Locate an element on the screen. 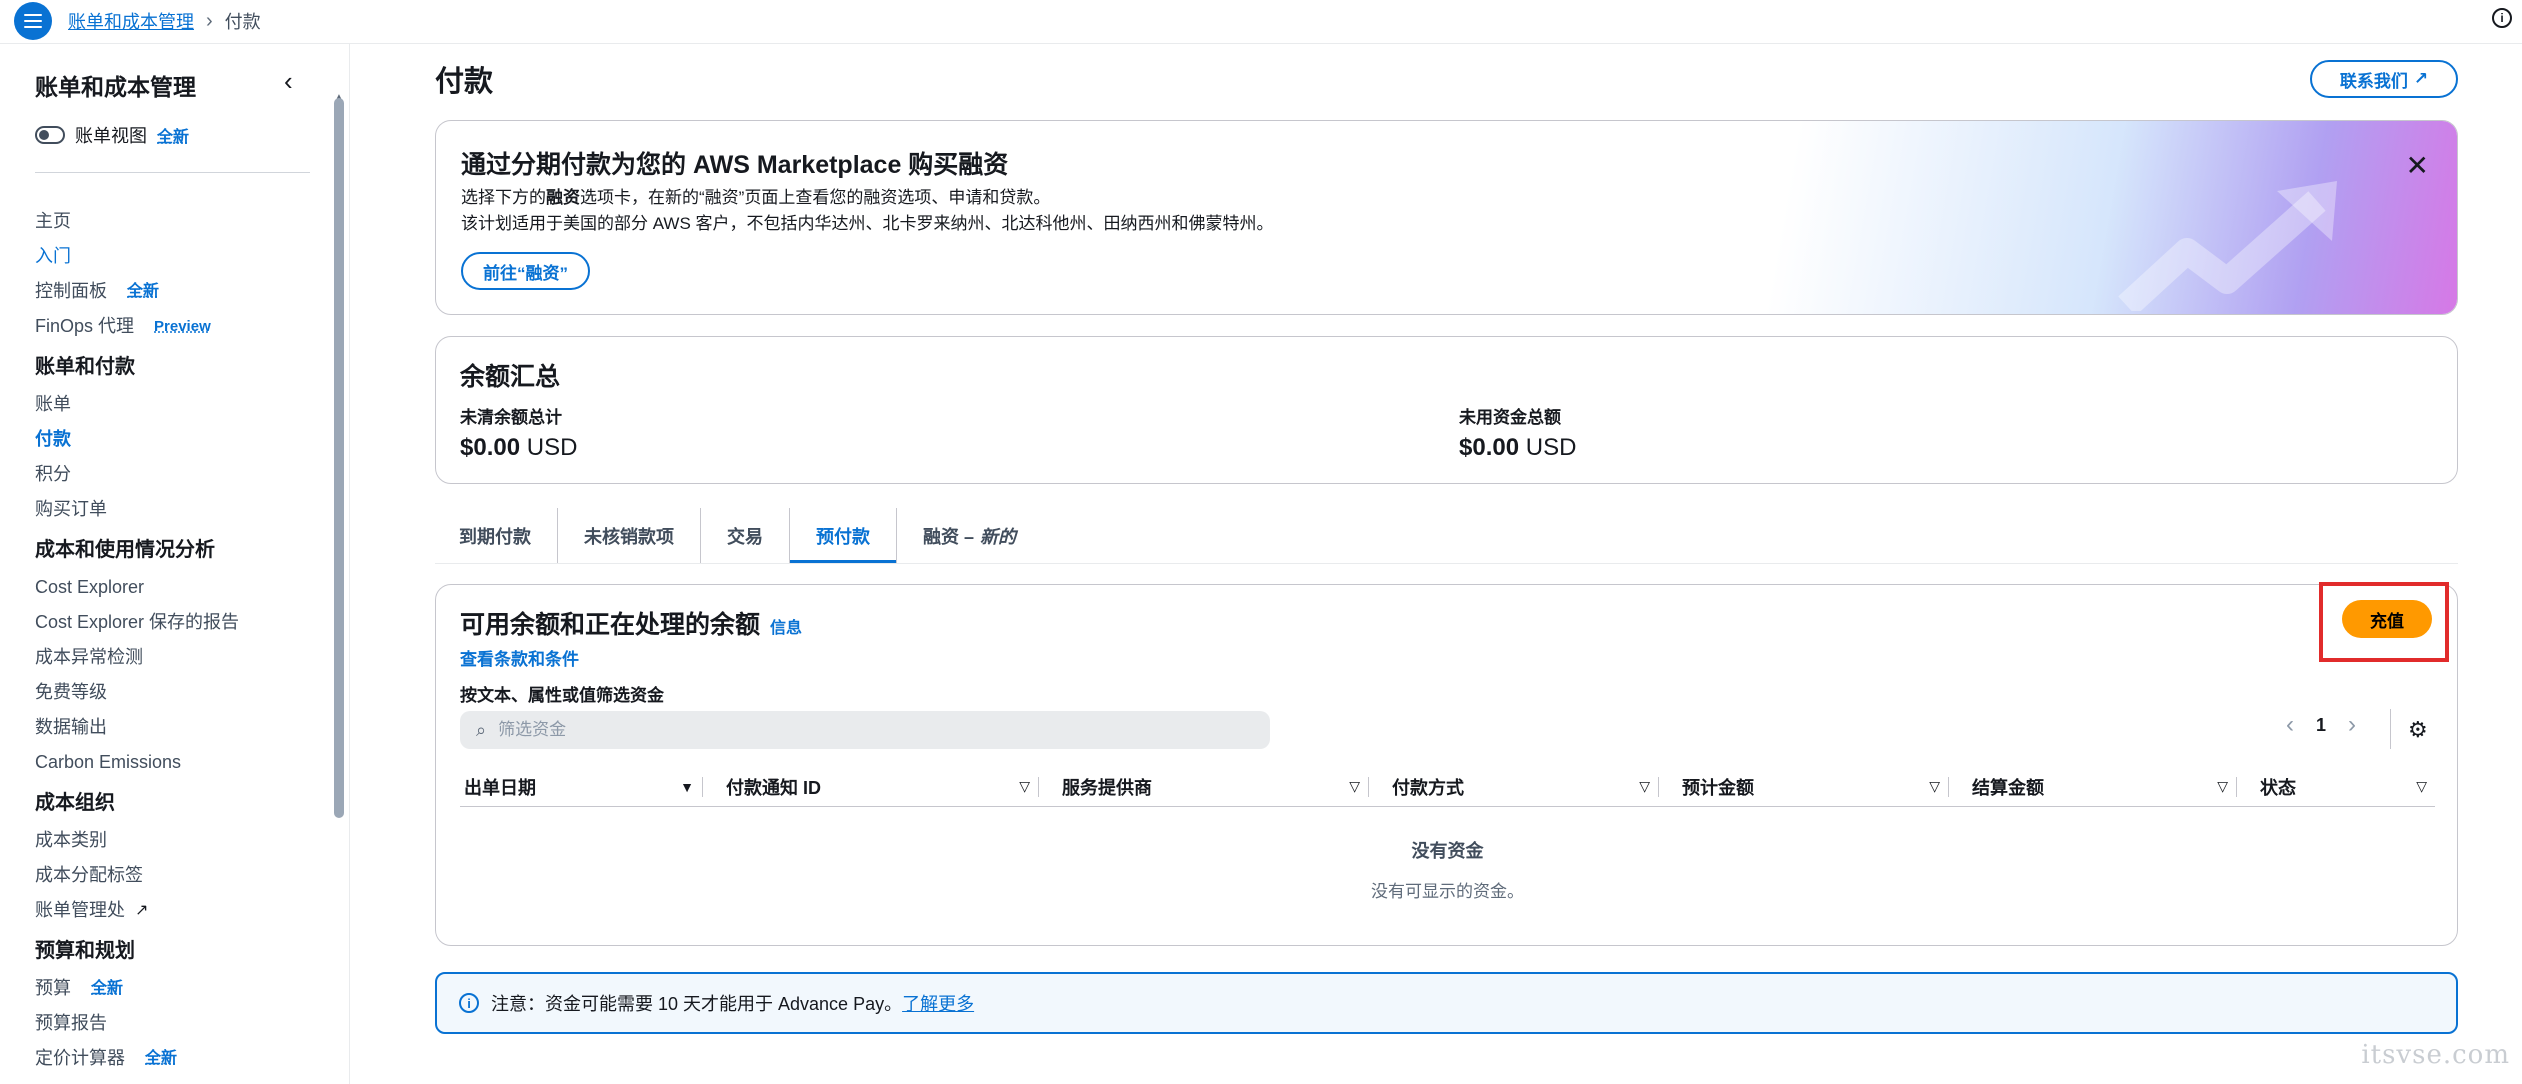 The height and width of the screenshot is (1084, 2522). sidebar-item-label: 积分 is located at coordinates (53, 474).